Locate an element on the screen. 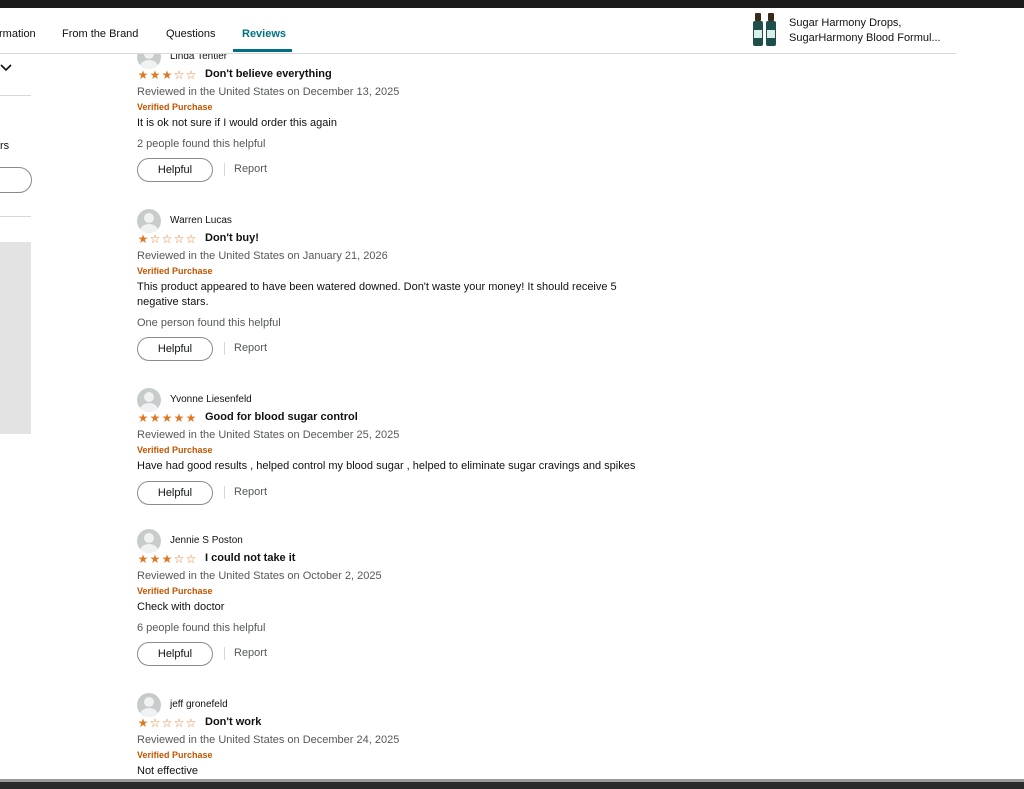  helpful-count: One person found this helpful is located at coordinates (209, 323).